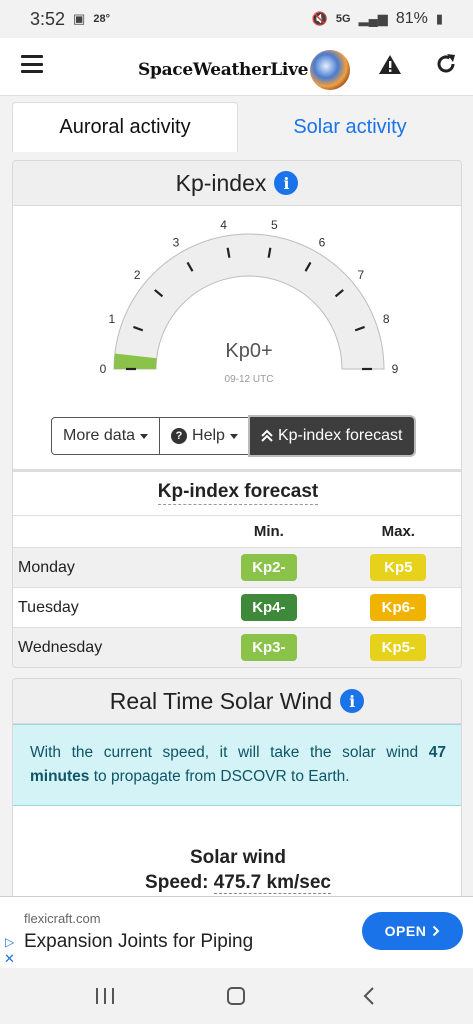 The image size is (473, 1024). Describe the element at coordinates (208, 435) in the screenshot. I see `help-label: Help` at that location.